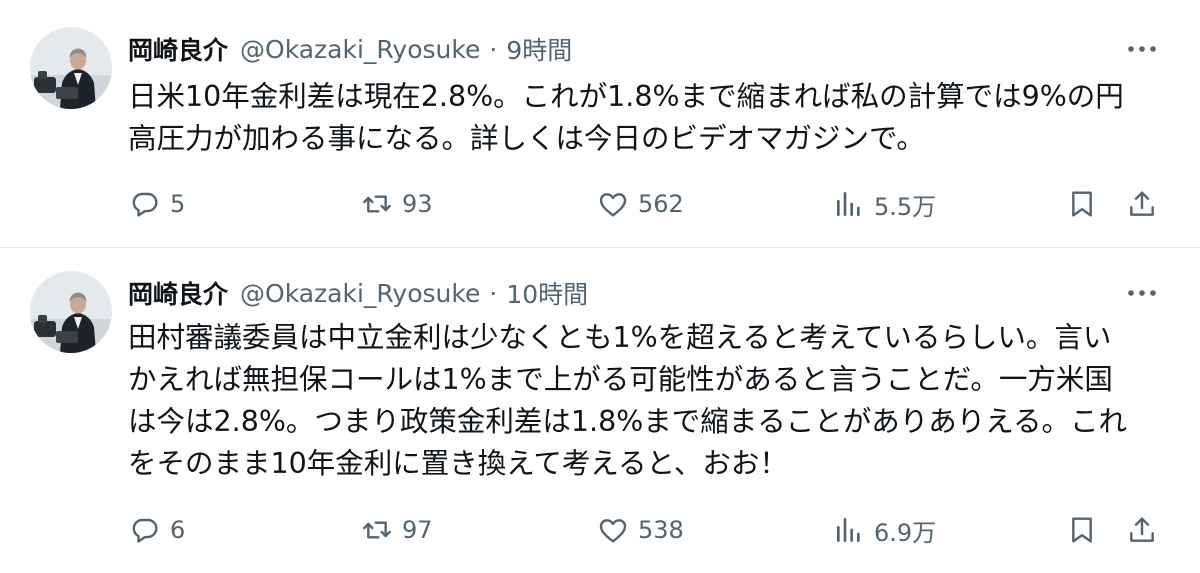  Describe the element at coordinates (626, 96) in the screenshot. I see `tweet-text-line: 日米10年金利差は現在2.8%。これが1.8%まで縮まれば私の計算では9%の円` at that location.